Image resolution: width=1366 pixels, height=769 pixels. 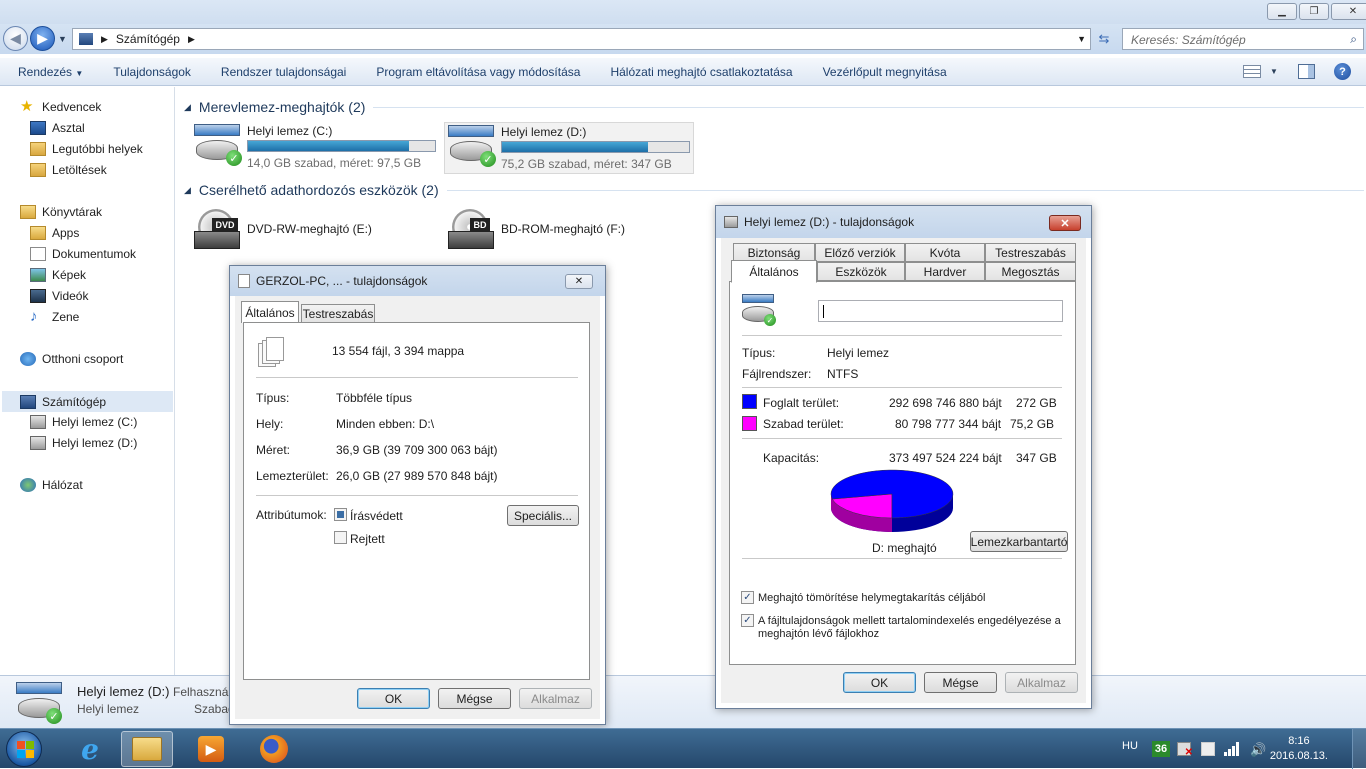 I want to click on folder-icon, so click(x=38, y=233).